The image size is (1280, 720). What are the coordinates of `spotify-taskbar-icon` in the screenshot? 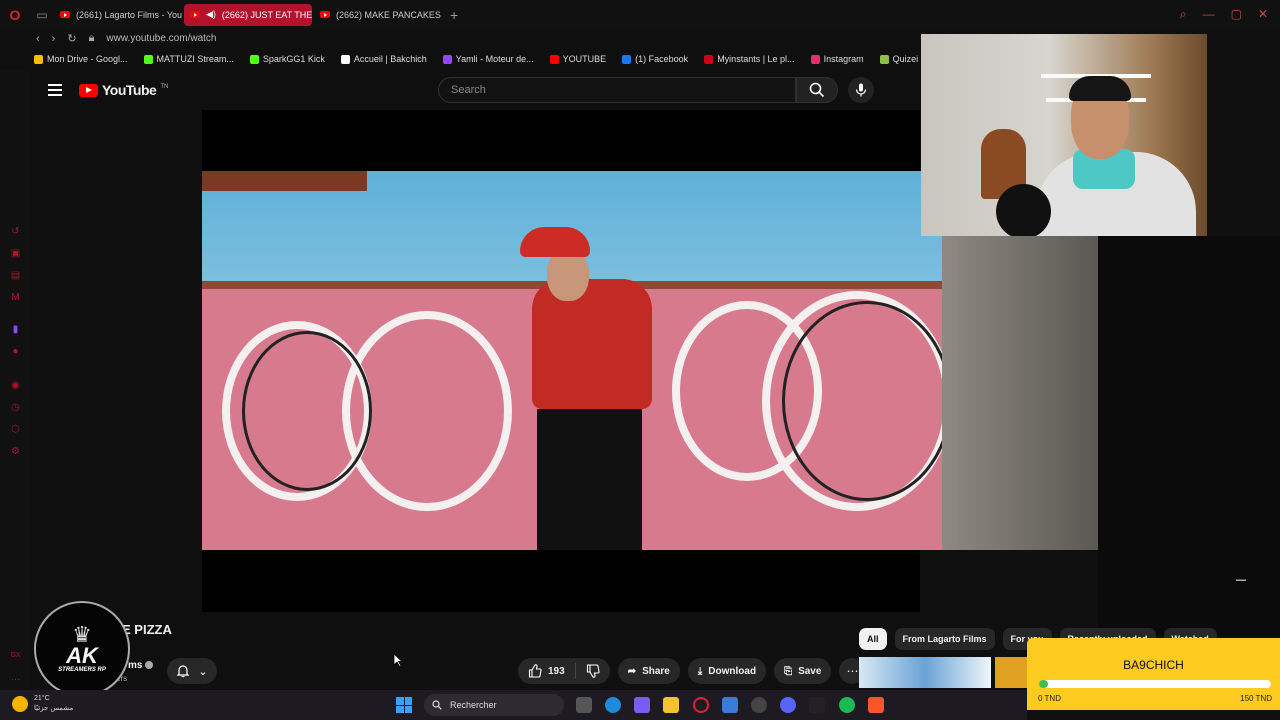 It's located at (847, 705).